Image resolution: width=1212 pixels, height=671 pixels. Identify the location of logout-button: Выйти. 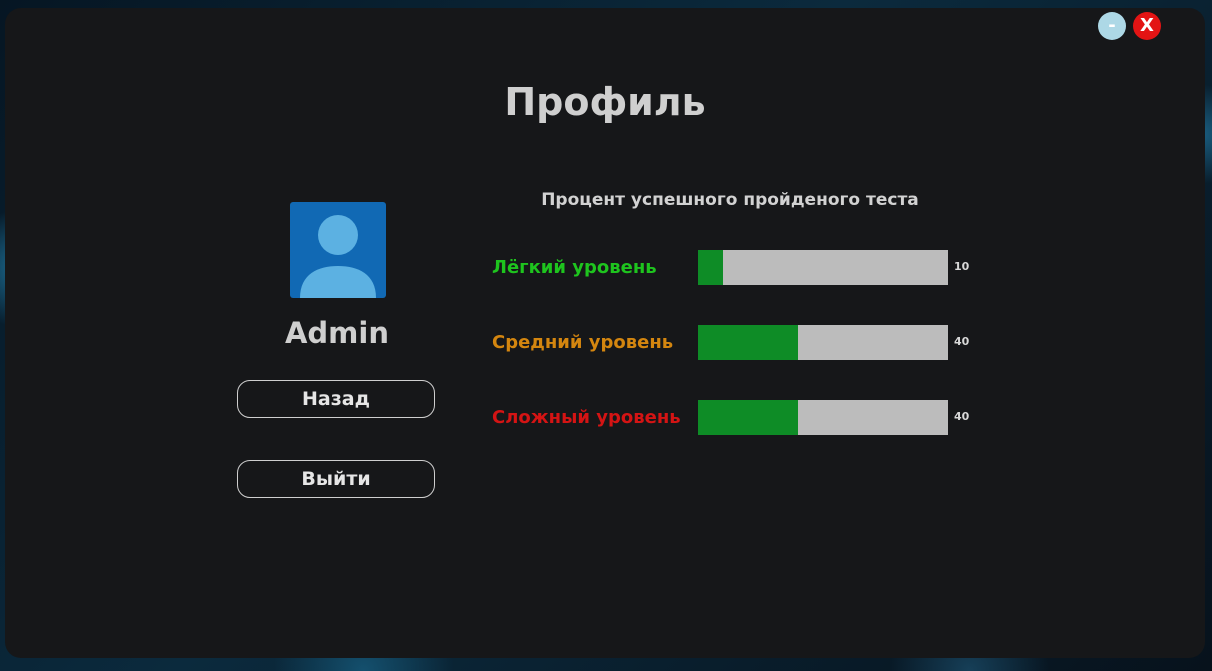
(336, 479).